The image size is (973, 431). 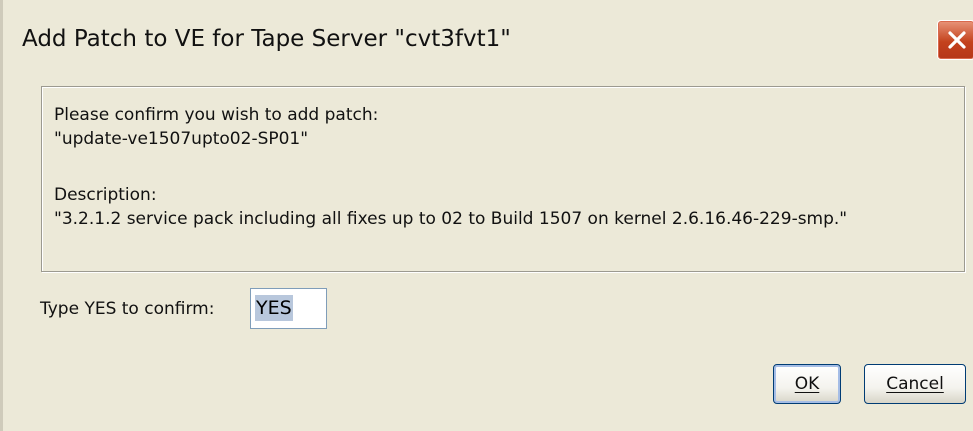 I want to click on ok-button-label: OK, so click(x=807, y=384).